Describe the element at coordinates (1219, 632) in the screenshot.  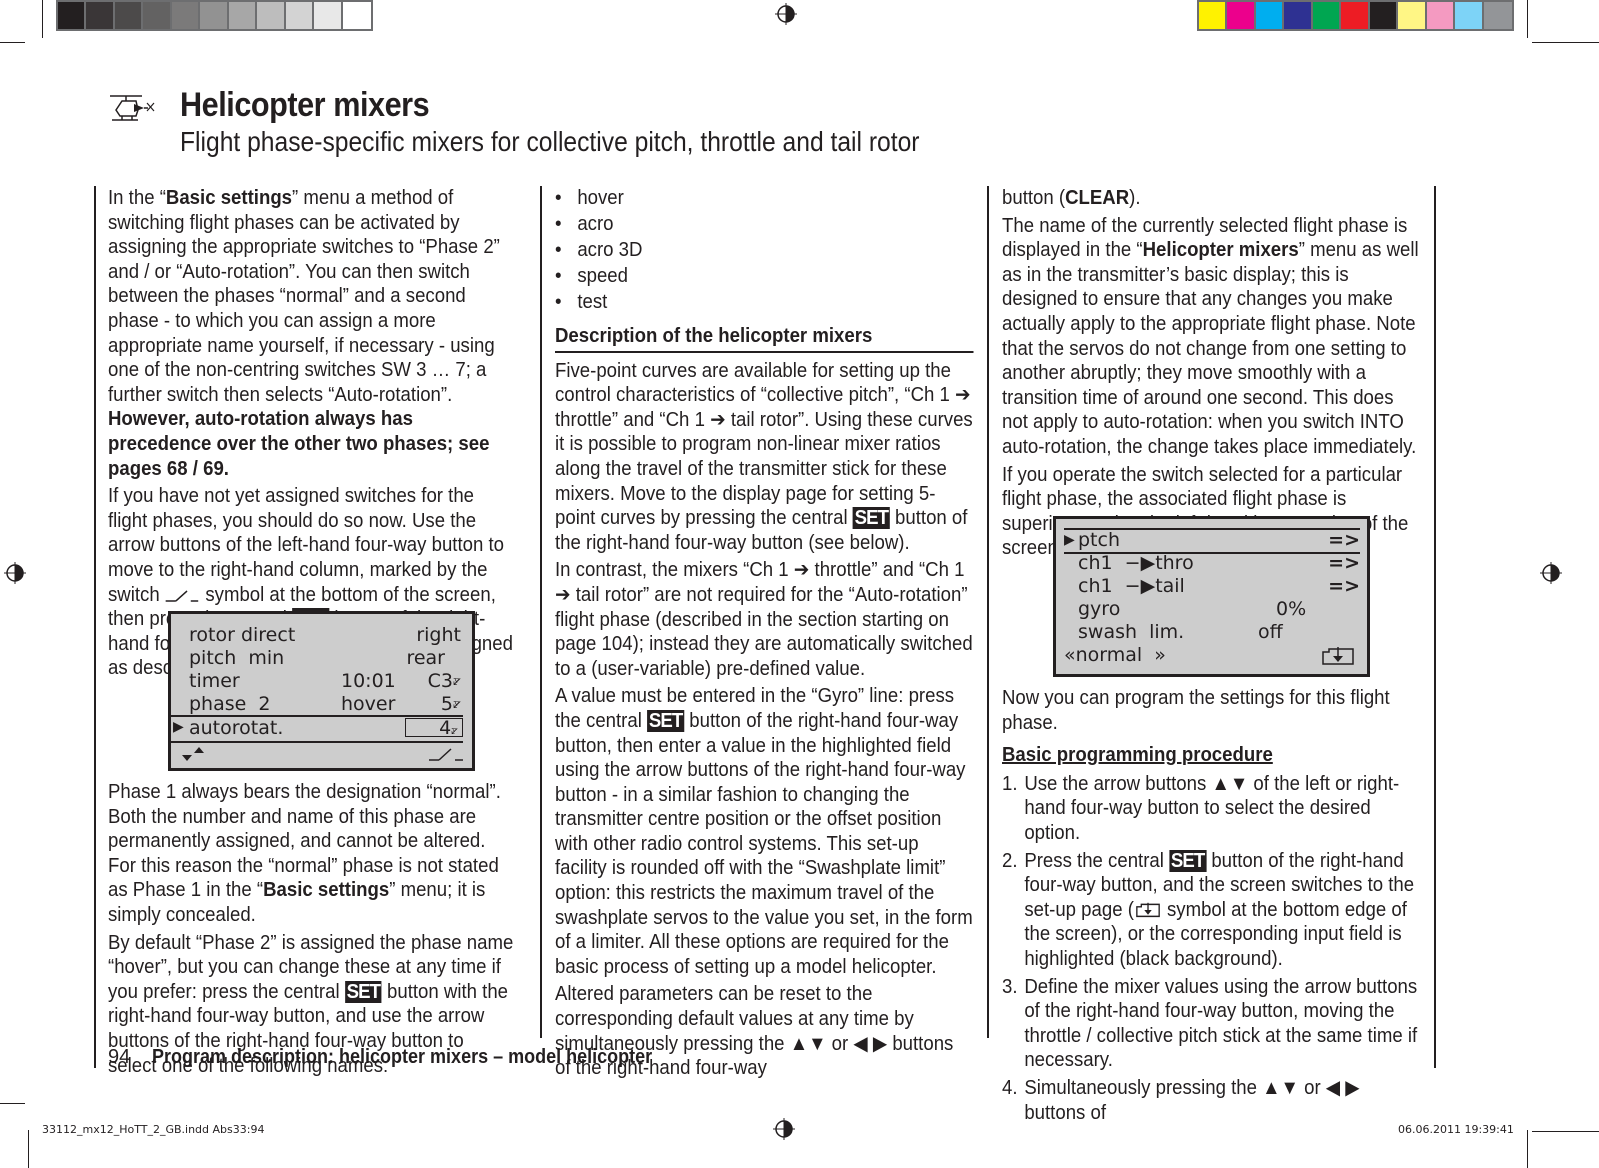
I see `lcd-row: swash lim. off` at that location.